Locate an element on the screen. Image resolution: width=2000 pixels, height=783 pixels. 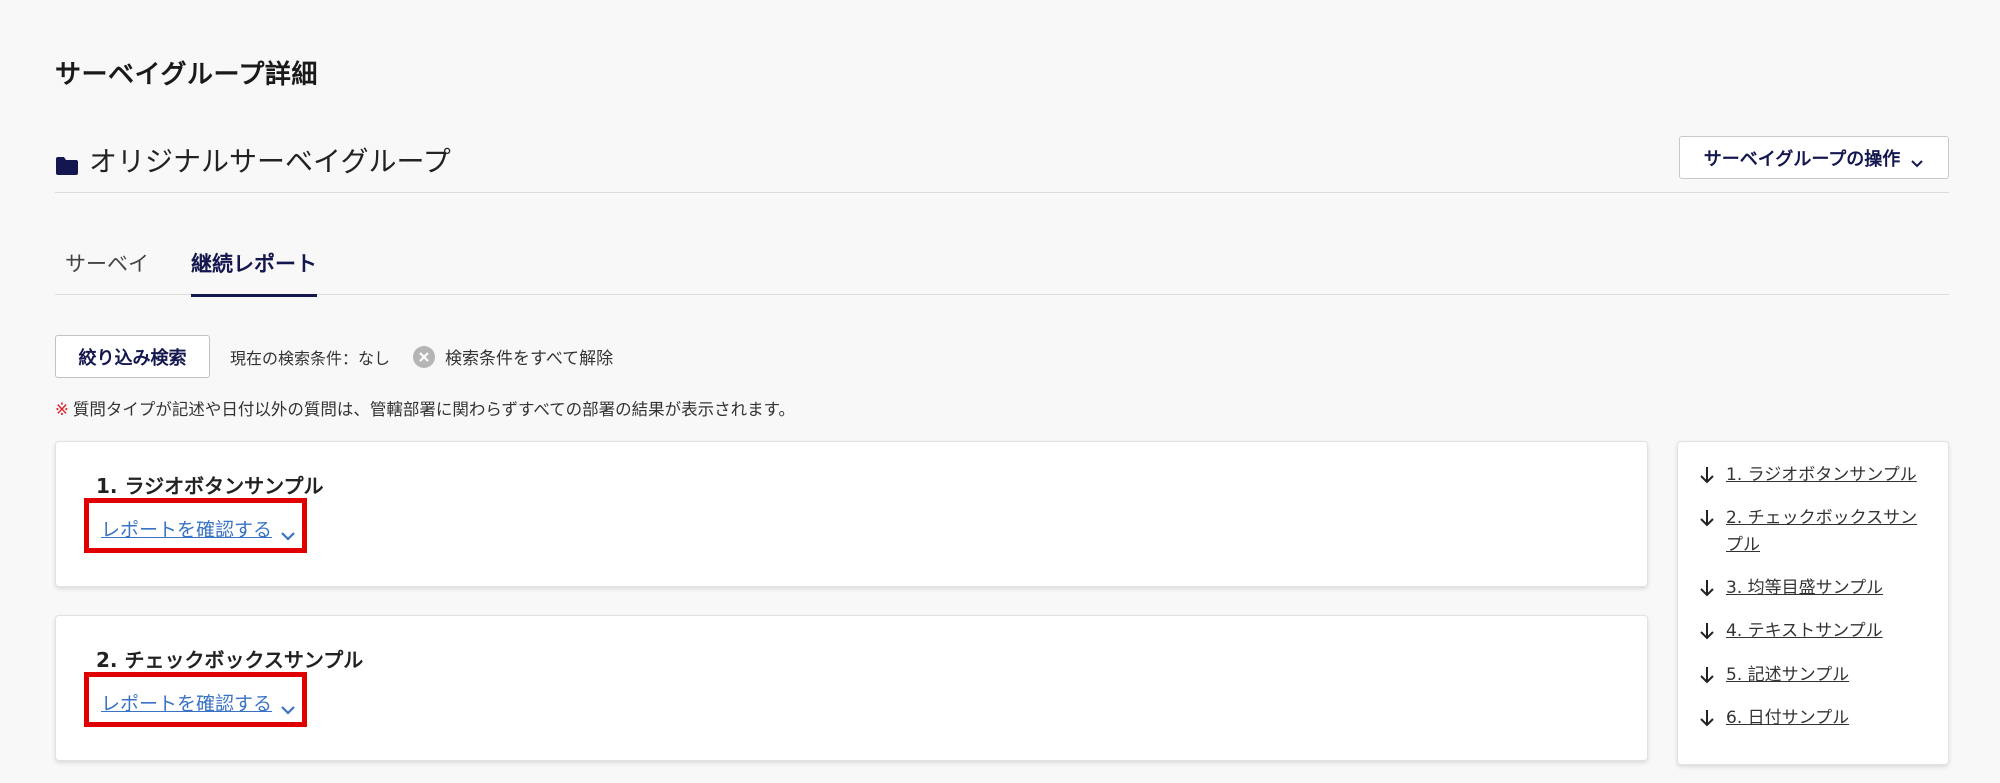
toc-item: 1. ラジオボタンサンプル is located at coordinates (1812, 475).